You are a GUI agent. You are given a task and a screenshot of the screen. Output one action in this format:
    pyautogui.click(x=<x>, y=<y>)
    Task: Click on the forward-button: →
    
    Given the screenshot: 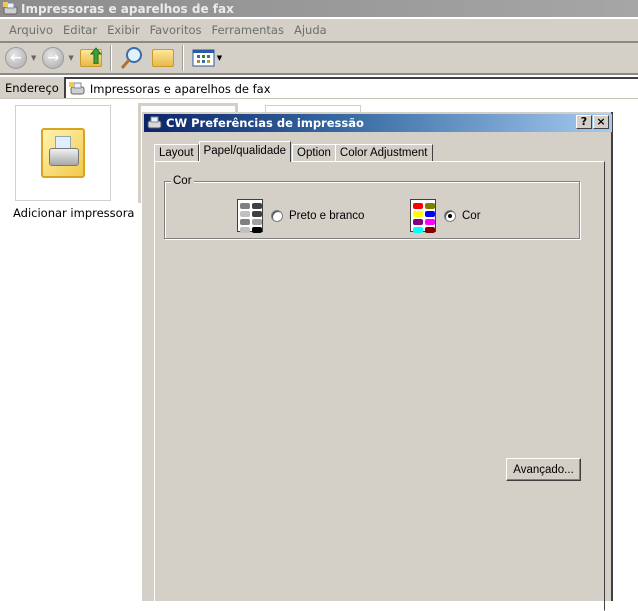 What is the action you would take?
    pyautogui.click(x=53, y=58)
    